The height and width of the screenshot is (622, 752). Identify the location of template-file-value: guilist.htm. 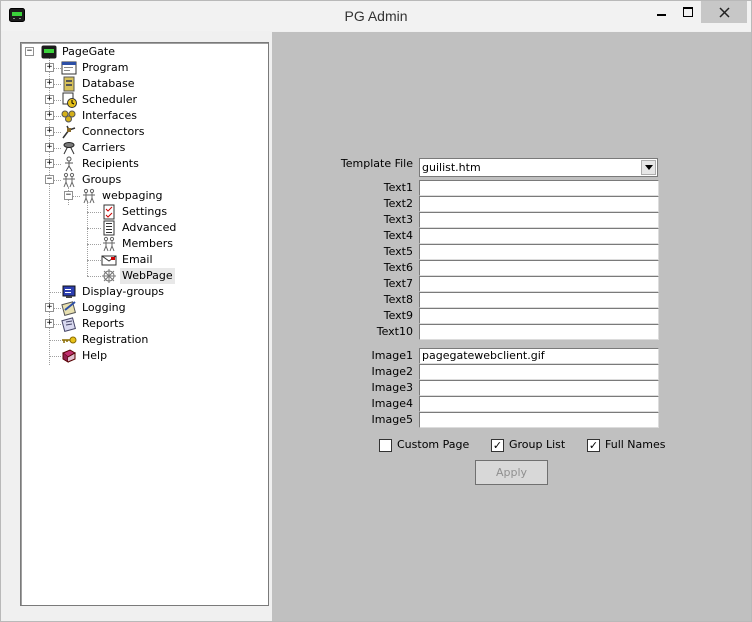
(451, 167).